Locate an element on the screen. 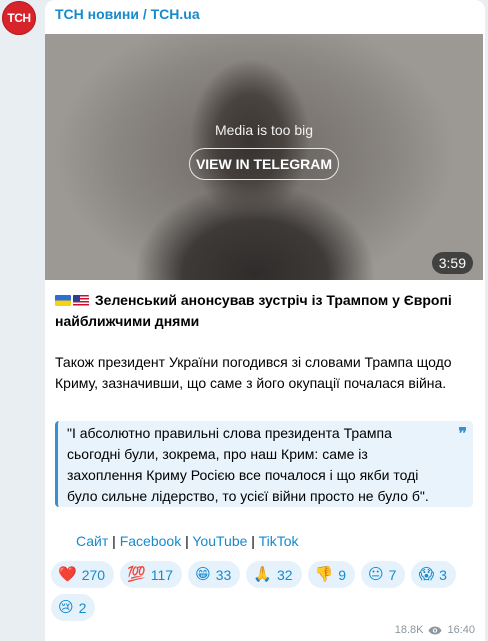 Image resolution: width=488 pixels, height=641 pixels. usa-flag-icon is located at coordinates (81, 300).